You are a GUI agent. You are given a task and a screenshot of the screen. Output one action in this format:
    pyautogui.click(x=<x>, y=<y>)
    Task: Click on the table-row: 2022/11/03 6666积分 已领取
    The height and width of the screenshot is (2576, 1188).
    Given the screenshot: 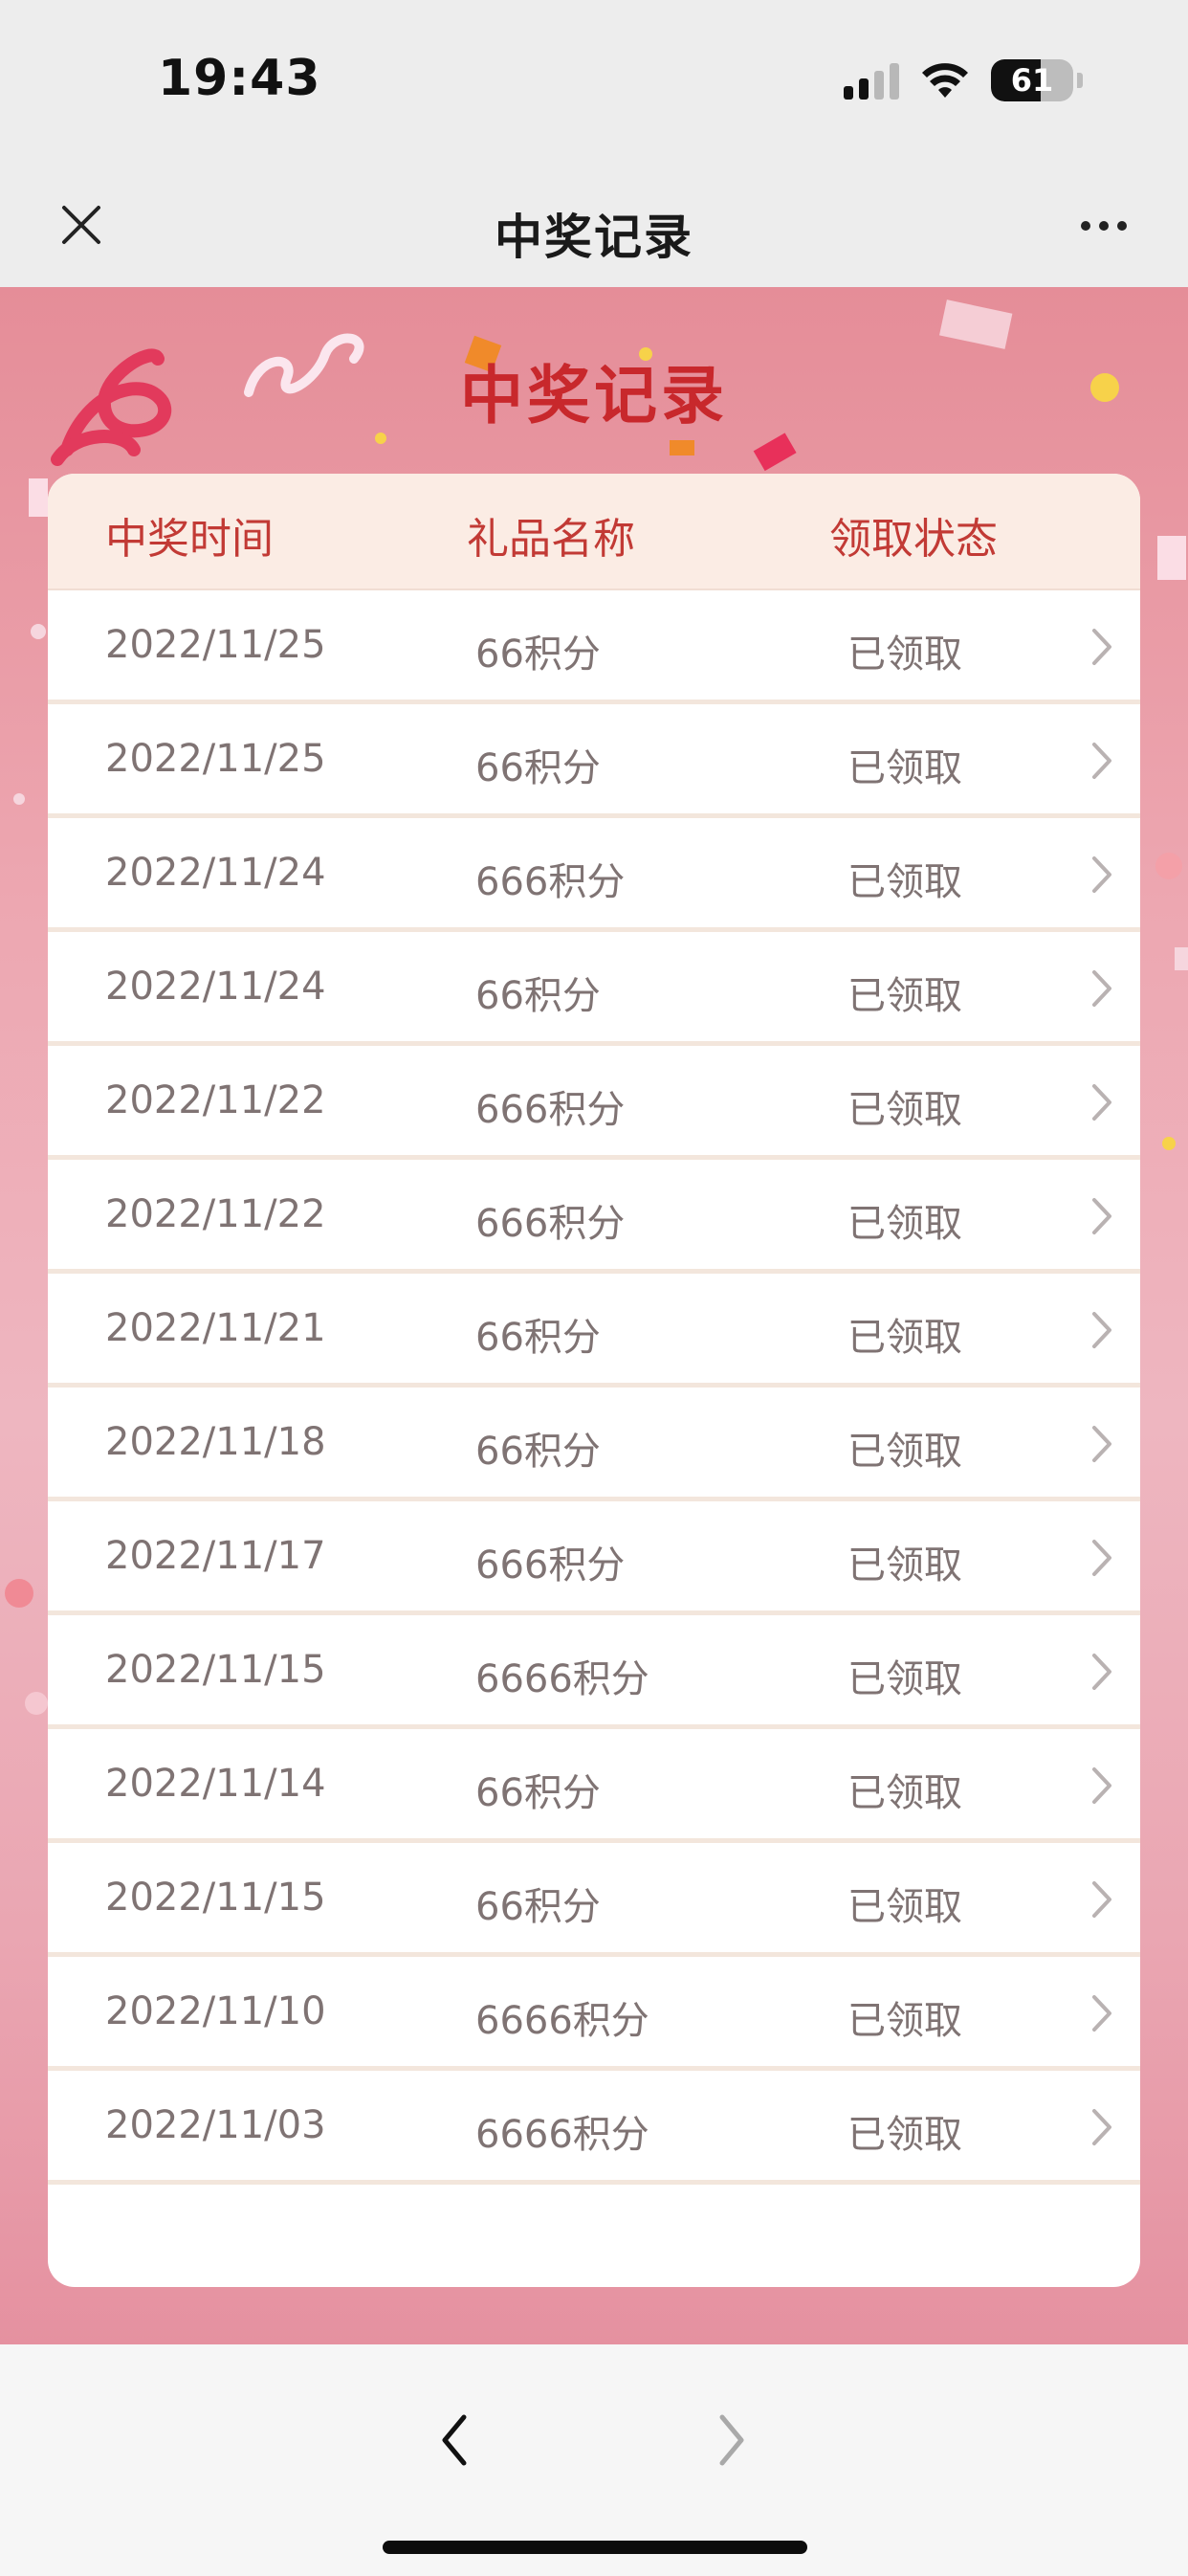 What is the action you would take?
    pyautogui.click(x=594, y=2128)
    